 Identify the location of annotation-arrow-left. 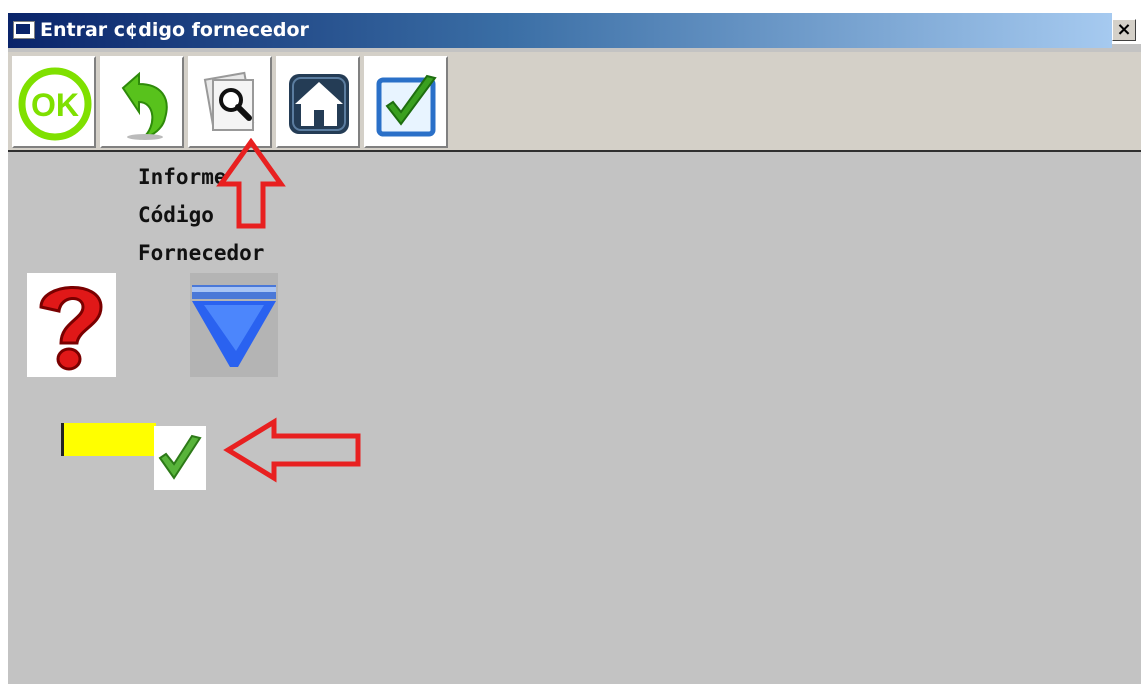
(292, 450).